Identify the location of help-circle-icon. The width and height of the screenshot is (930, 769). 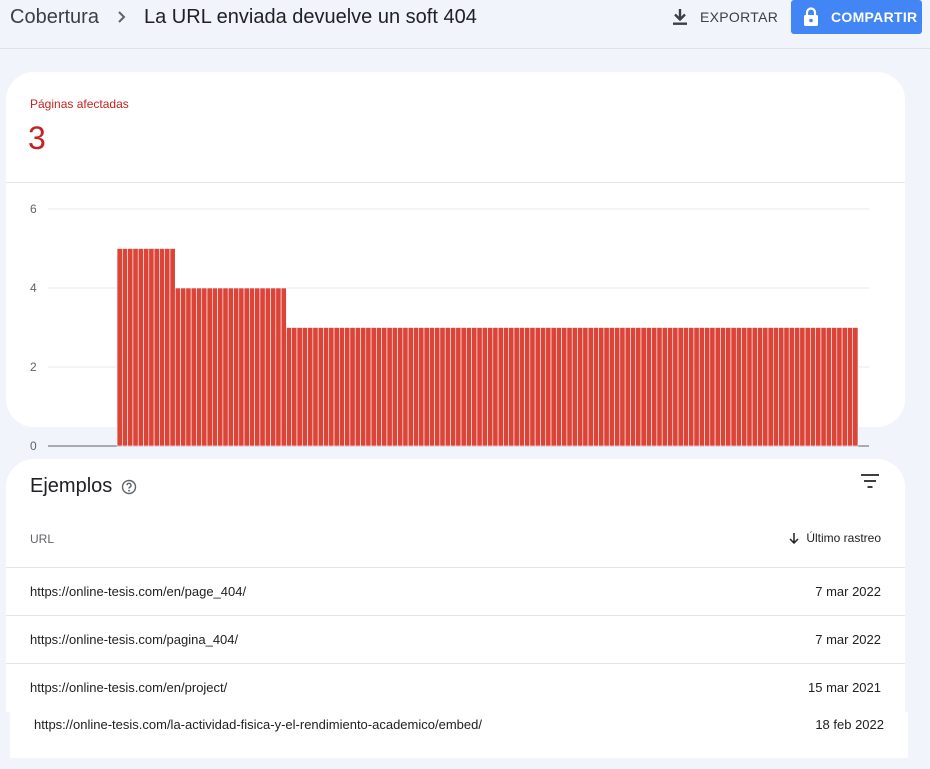
(129, 487).